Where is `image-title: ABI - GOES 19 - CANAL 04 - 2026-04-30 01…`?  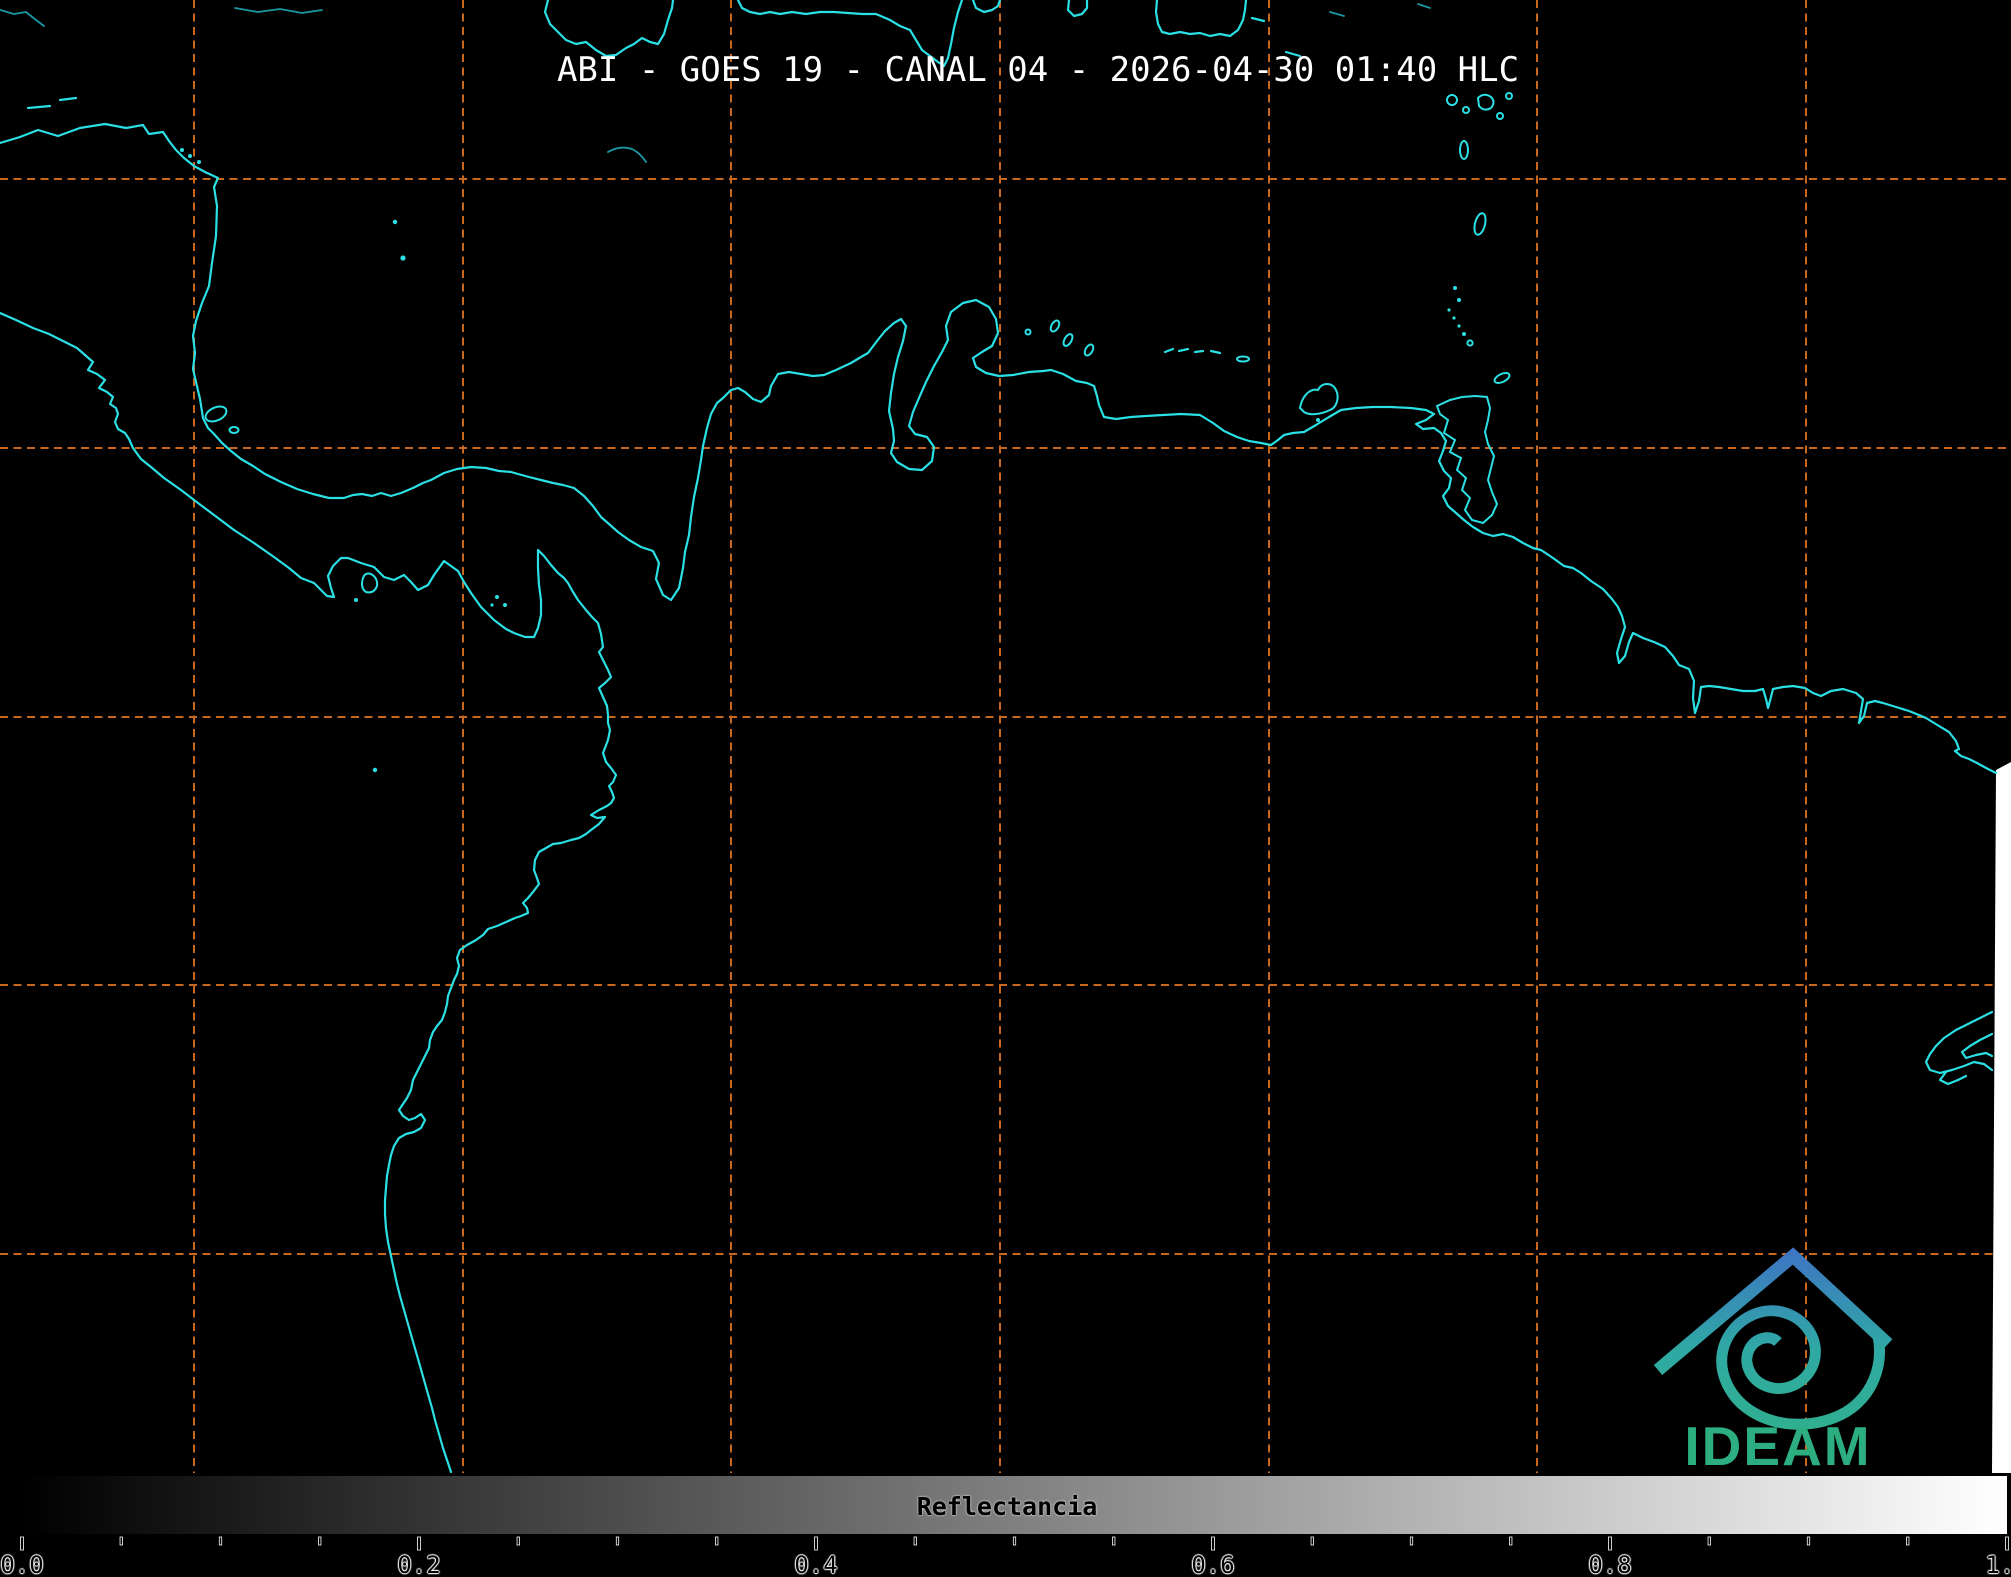
image-title: ABI - GOES 19 - CANAL 04 - 2026-04-30 01… is located at coordinates (1038, 70).